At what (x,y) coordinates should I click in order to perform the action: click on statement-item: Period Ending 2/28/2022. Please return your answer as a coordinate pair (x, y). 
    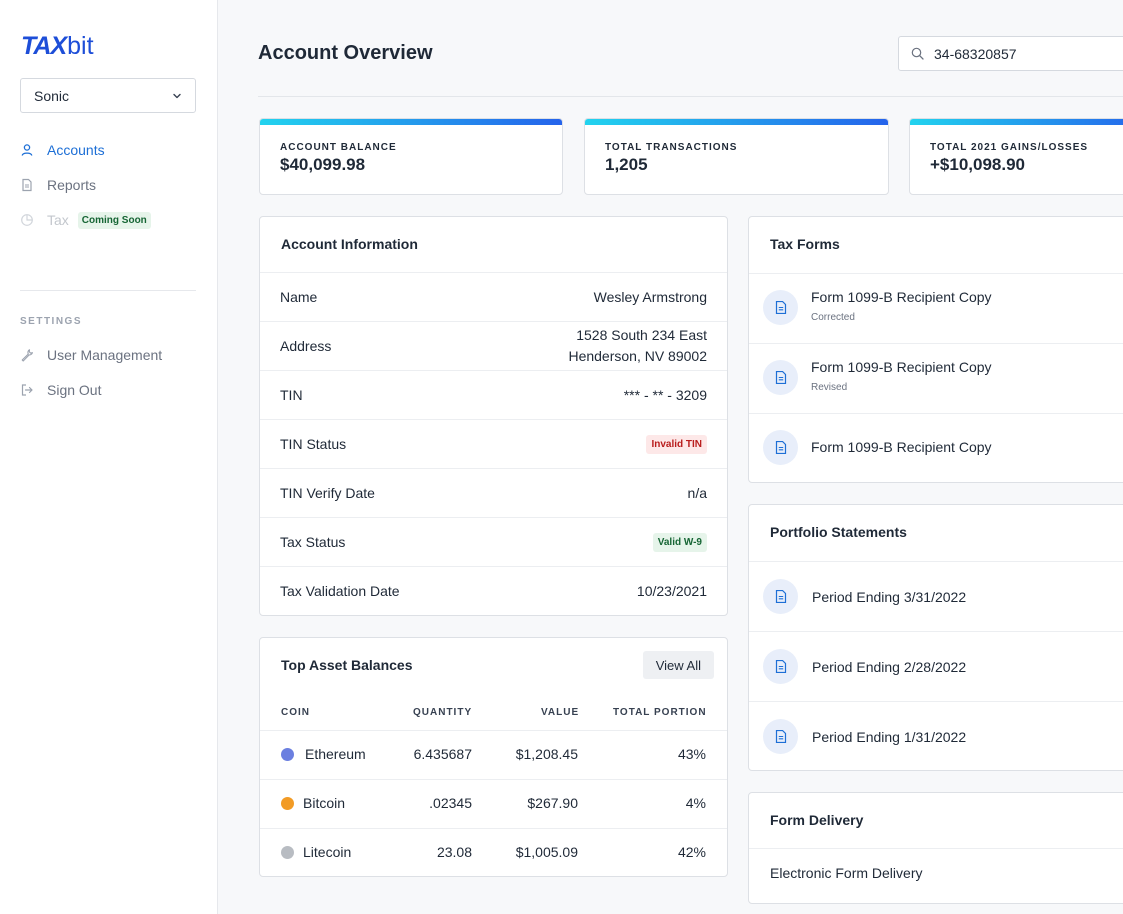
    Looking at the image, I should click on (936, 666).